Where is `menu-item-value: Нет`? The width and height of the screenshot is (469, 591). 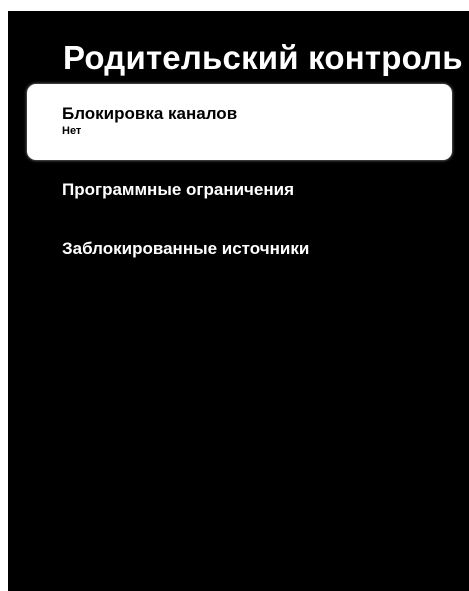
menu-item-value: Нет is located at coordinates (72, 131).